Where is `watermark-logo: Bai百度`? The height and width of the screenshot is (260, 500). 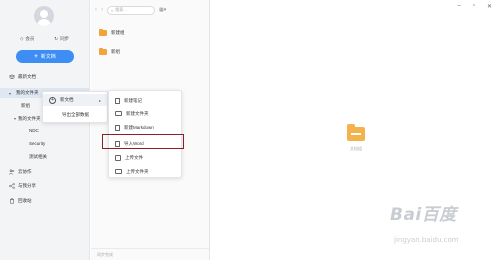
watermark-logo: Bai百度 is located at coordinates (423, 215).